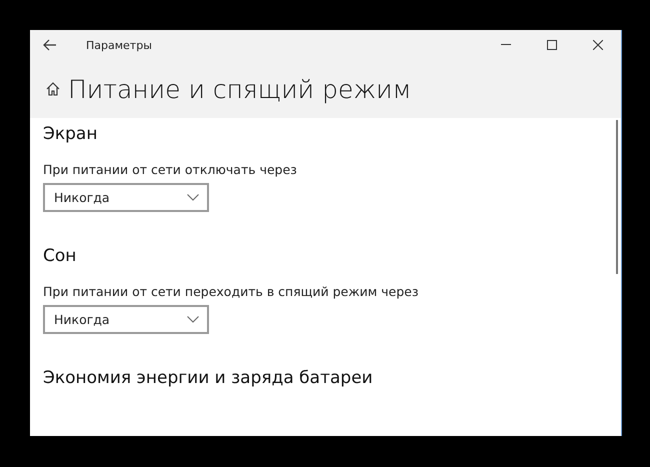 Image resolution: width=650 pixels, height=467 pixels. What do you see at coordinates (70, 134) in the screenshot?
I see `section-heading: Экран` at bounding box center [70, 134].